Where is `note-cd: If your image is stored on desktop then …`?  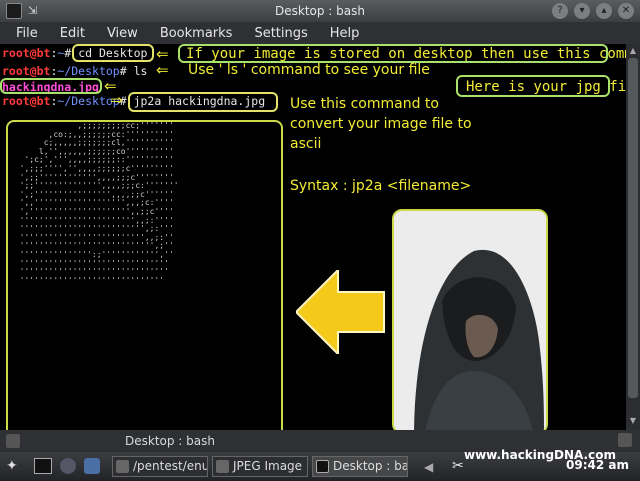
note-cd: If your image is stored on desktop then … is located at coordinates (402, 53).